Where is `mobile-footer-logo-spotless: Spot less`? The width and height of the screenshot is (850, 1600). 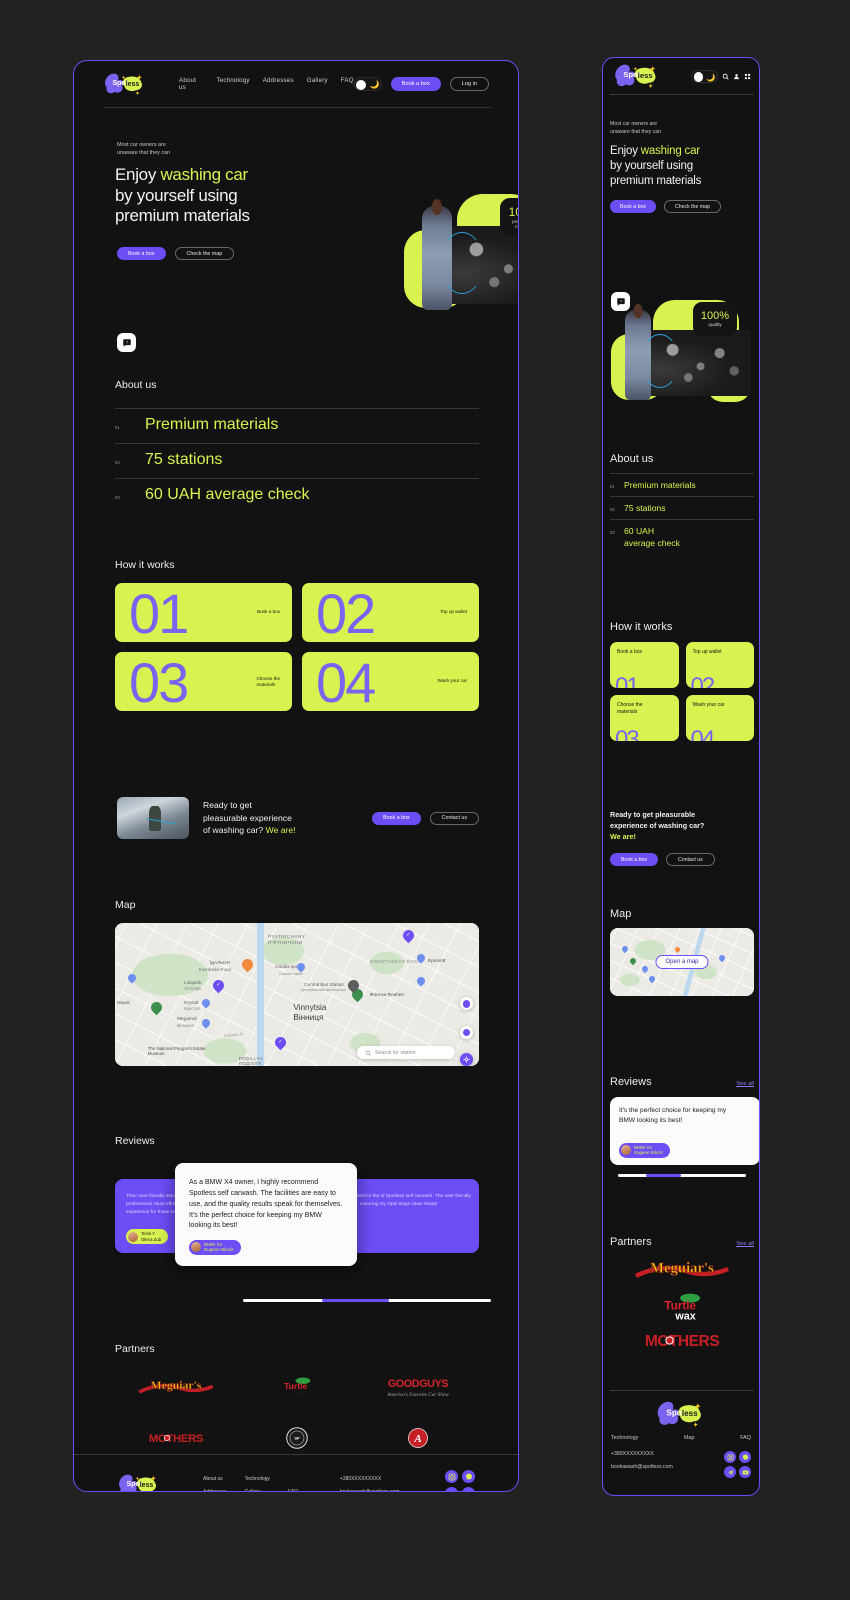 mobile-footer-logo-spotless: Spot less is located at coordinates (681, 1414).